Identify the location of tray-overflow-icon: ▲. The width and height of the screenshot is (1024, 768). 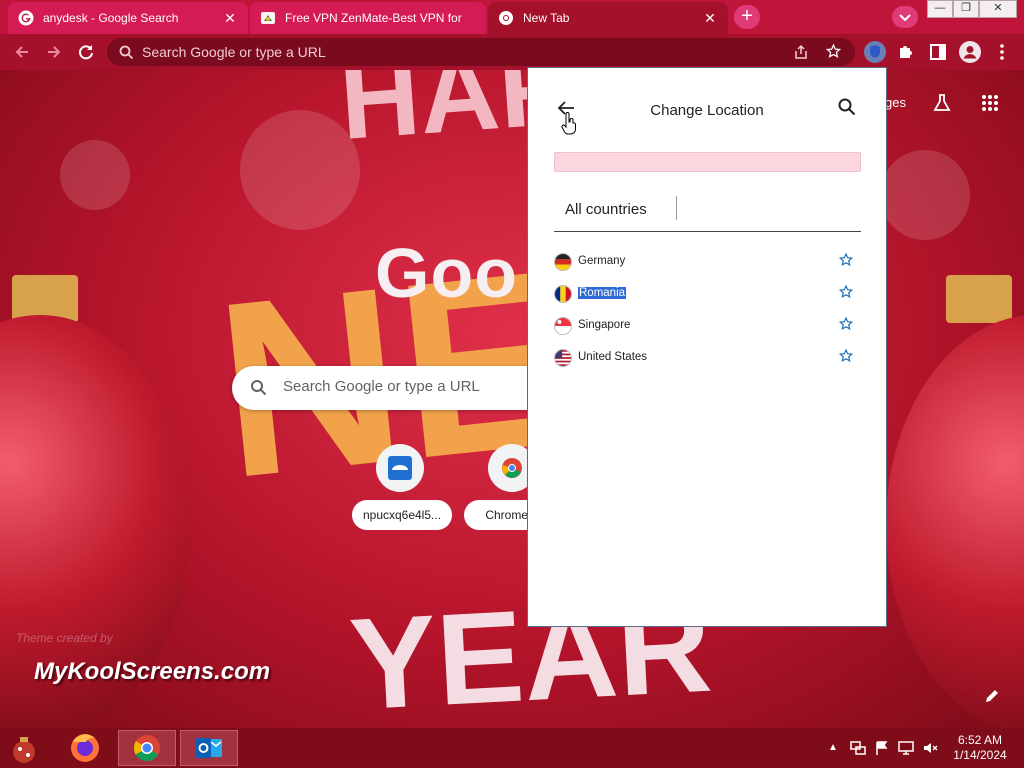
(833, 747).